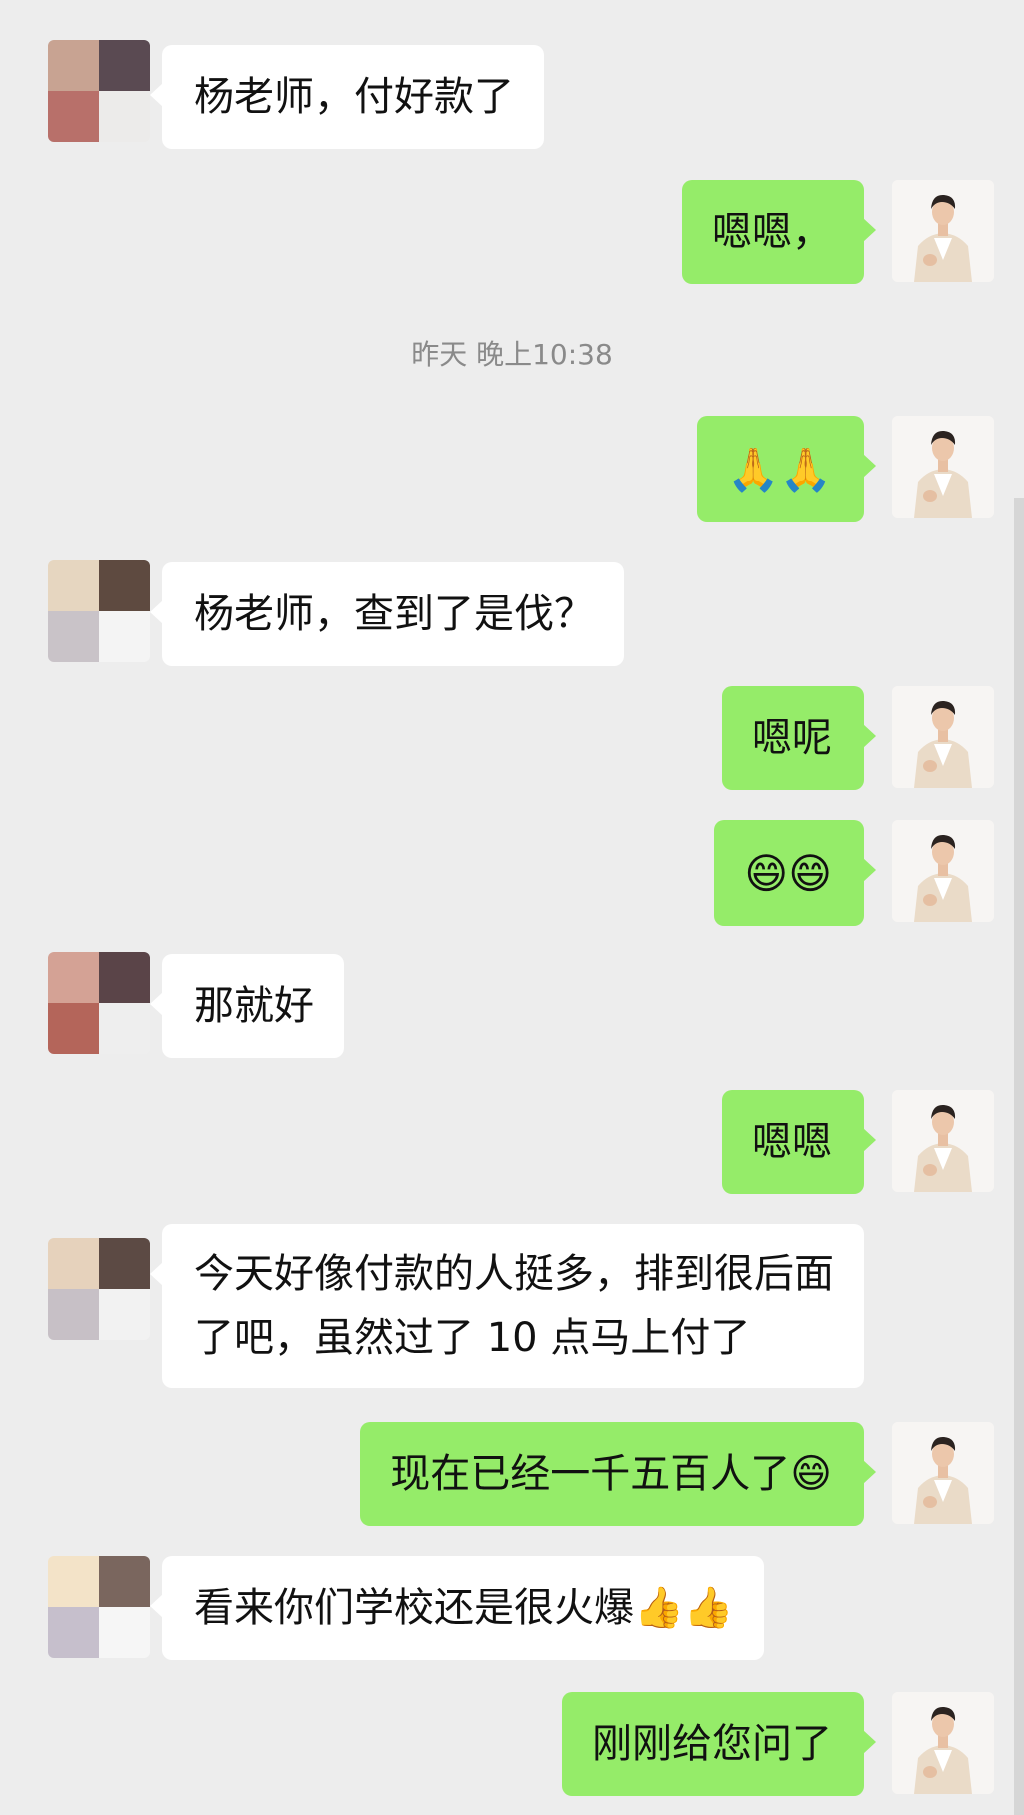 The image size is (1024, 1815). Describe the element at coordinates (254, 1006) in the screenshot. I see `message-text: 那就好` at that location.